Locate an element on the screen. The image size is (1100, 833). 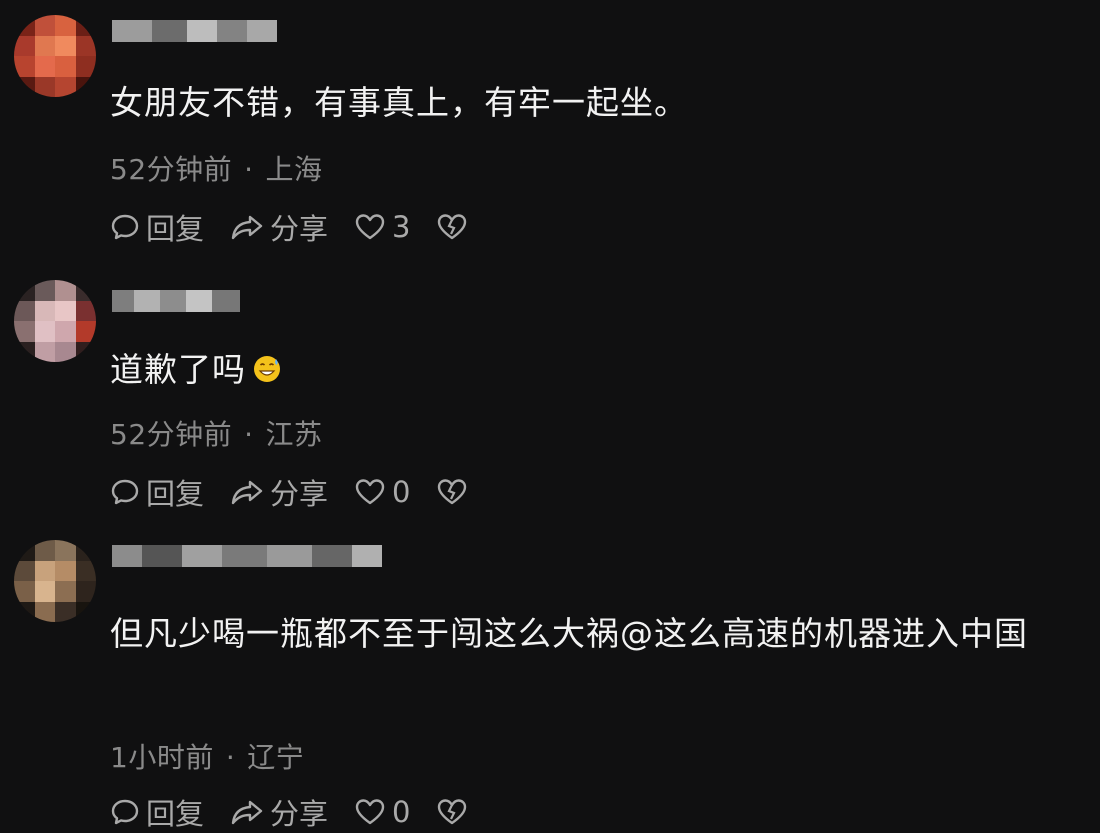
comment-location: 上海 is located at coordinates (294, 169).